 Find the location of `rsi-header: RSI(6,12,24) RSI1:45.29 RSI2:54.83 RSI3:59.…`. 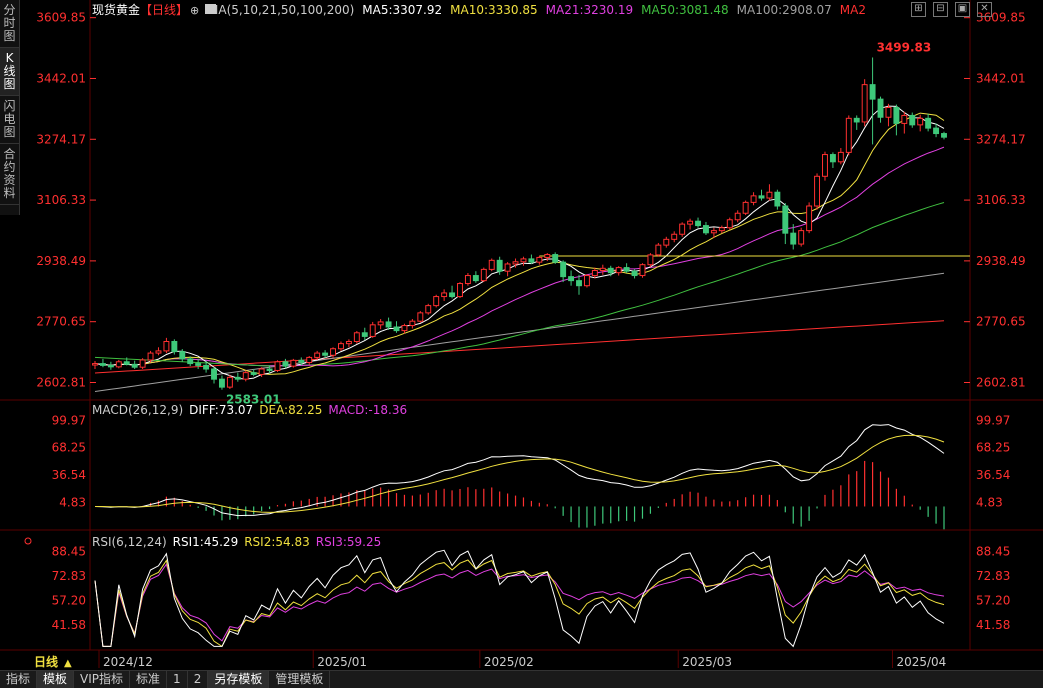

rsi-header: RSI(6,12,24) RSI1:45.29 RSI2:54.83 RSI3:59.… is located at coordinates (236, 542).